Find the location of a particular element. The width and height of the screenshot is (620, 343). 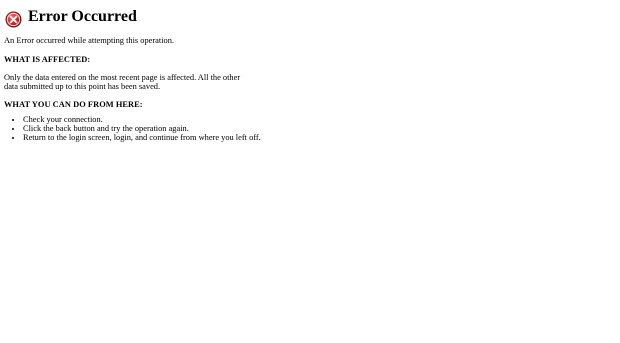

actions-heading: WHAT YOU CAN DO FROM HERE: is located at coordinates (73, 104).